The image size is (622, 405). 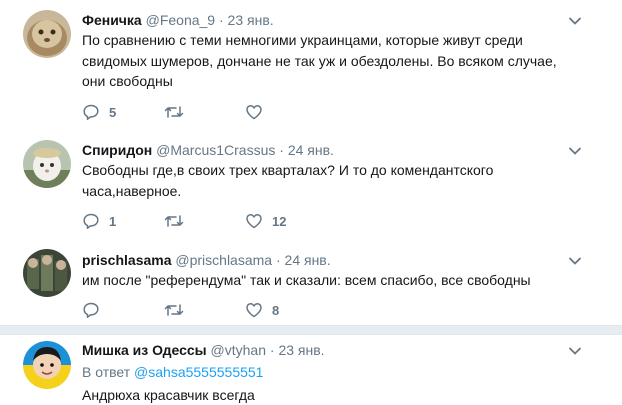 I want to click on reply-context: В ответ @sahsa5555555551, so click(x=172, y=372).